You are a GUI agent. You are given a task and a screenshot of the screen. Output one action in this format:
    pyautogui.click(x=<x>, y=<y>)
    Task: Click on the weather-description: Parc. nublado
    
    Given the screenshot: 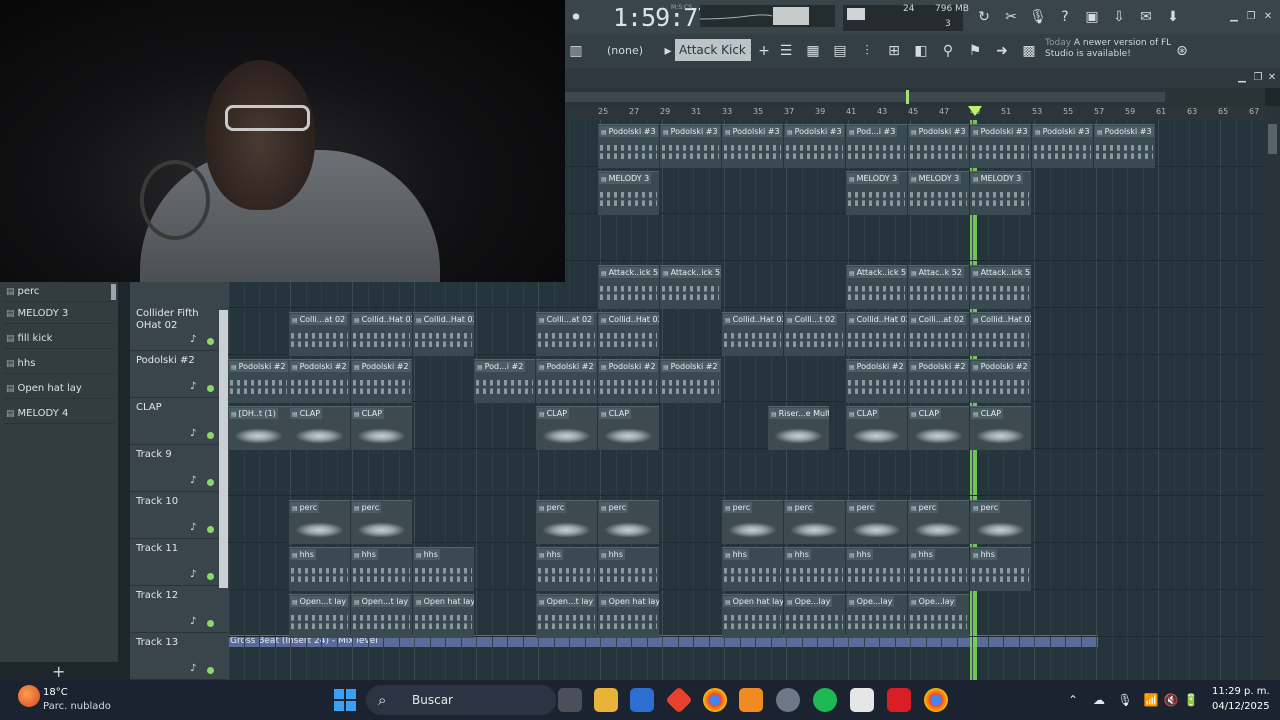 What is the action you would take?
    pyautogui.click(x=77, y=706)
    